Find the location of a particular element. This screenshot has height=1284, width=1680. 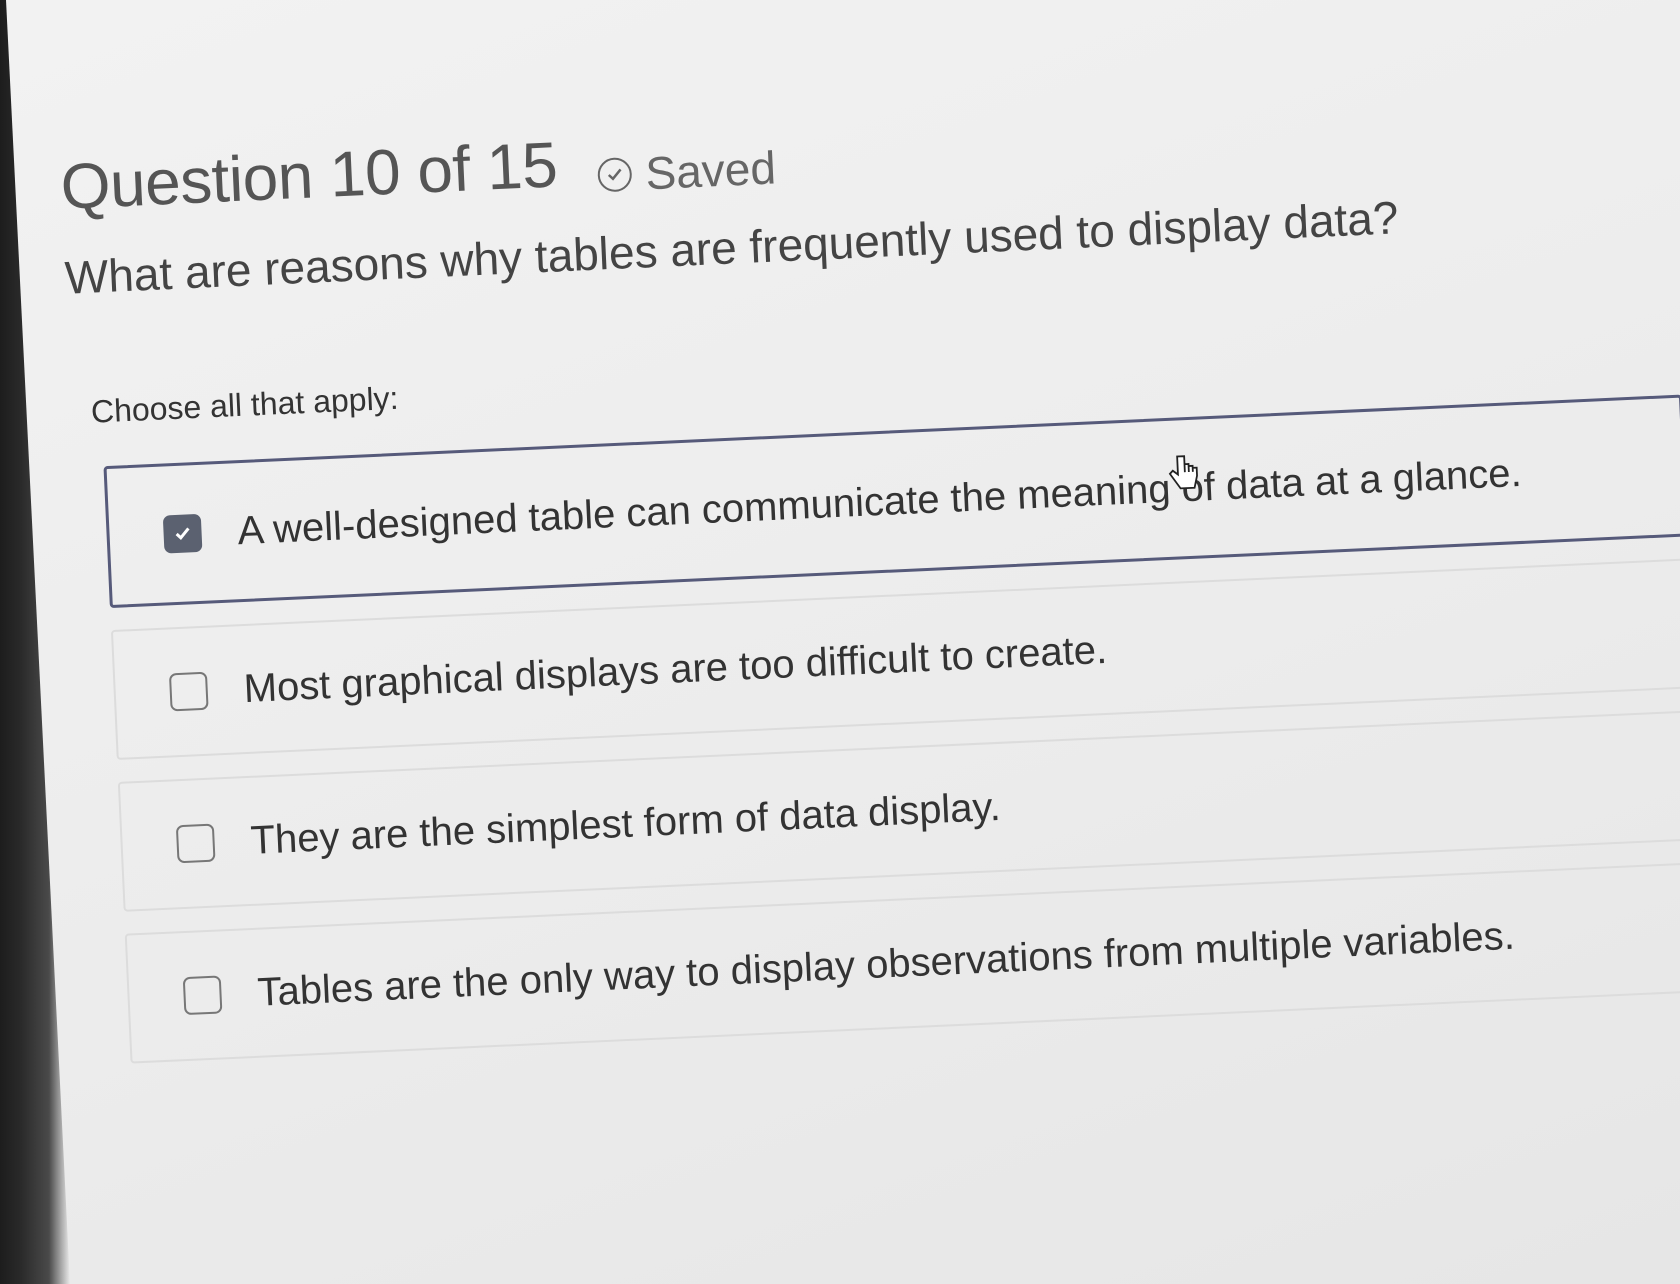

checkmark-icon is located at coordinates (182, 533).